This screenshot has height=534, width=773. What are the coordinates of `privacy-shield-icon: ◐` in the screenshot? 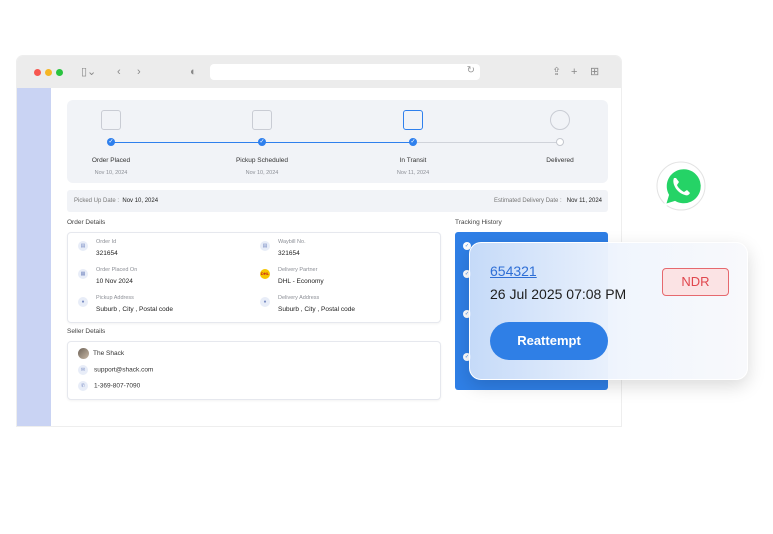 It's located at (193, 72).